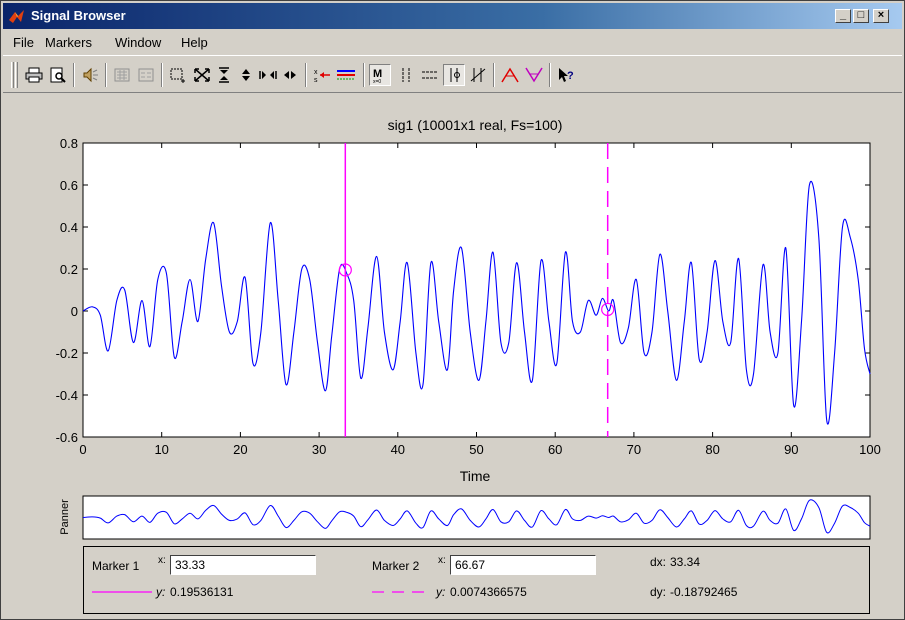 This screenshot has width=905, height=620. I want to click on marker1-line-sample, so click(122, 592).